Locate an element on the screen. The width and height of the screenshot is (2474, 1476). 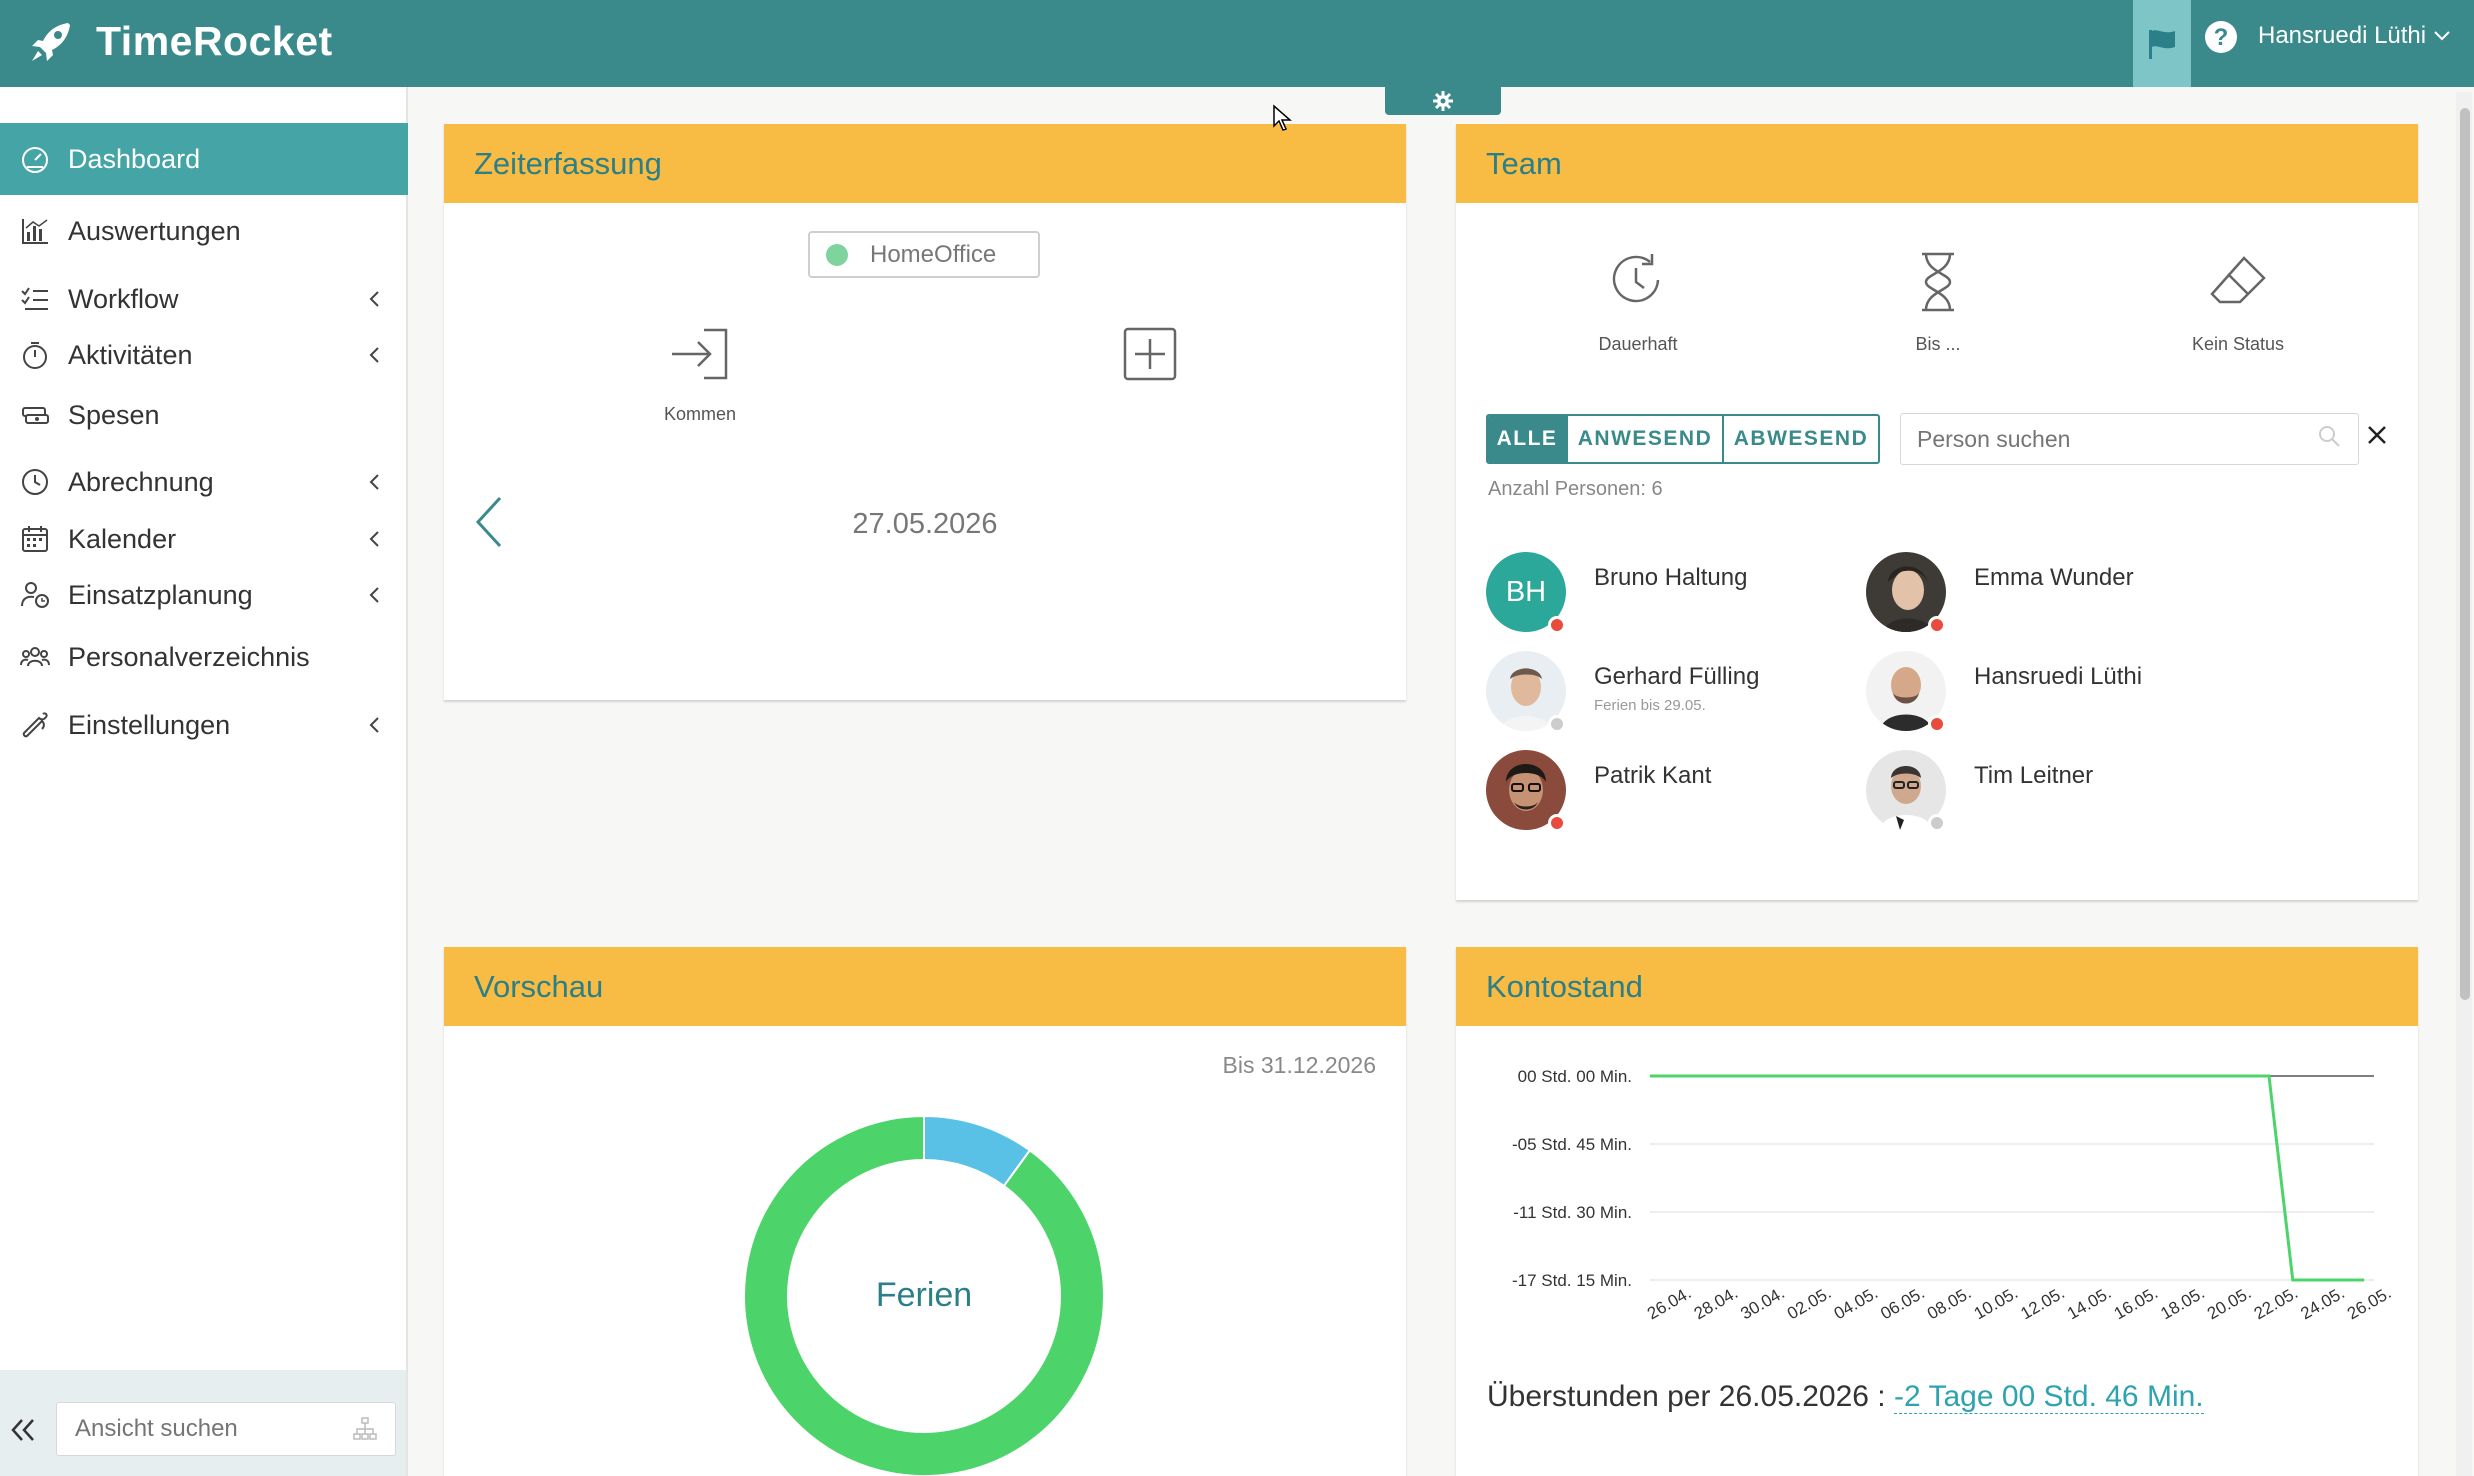
stopwatch-icon is located at coordinates (35, 355).